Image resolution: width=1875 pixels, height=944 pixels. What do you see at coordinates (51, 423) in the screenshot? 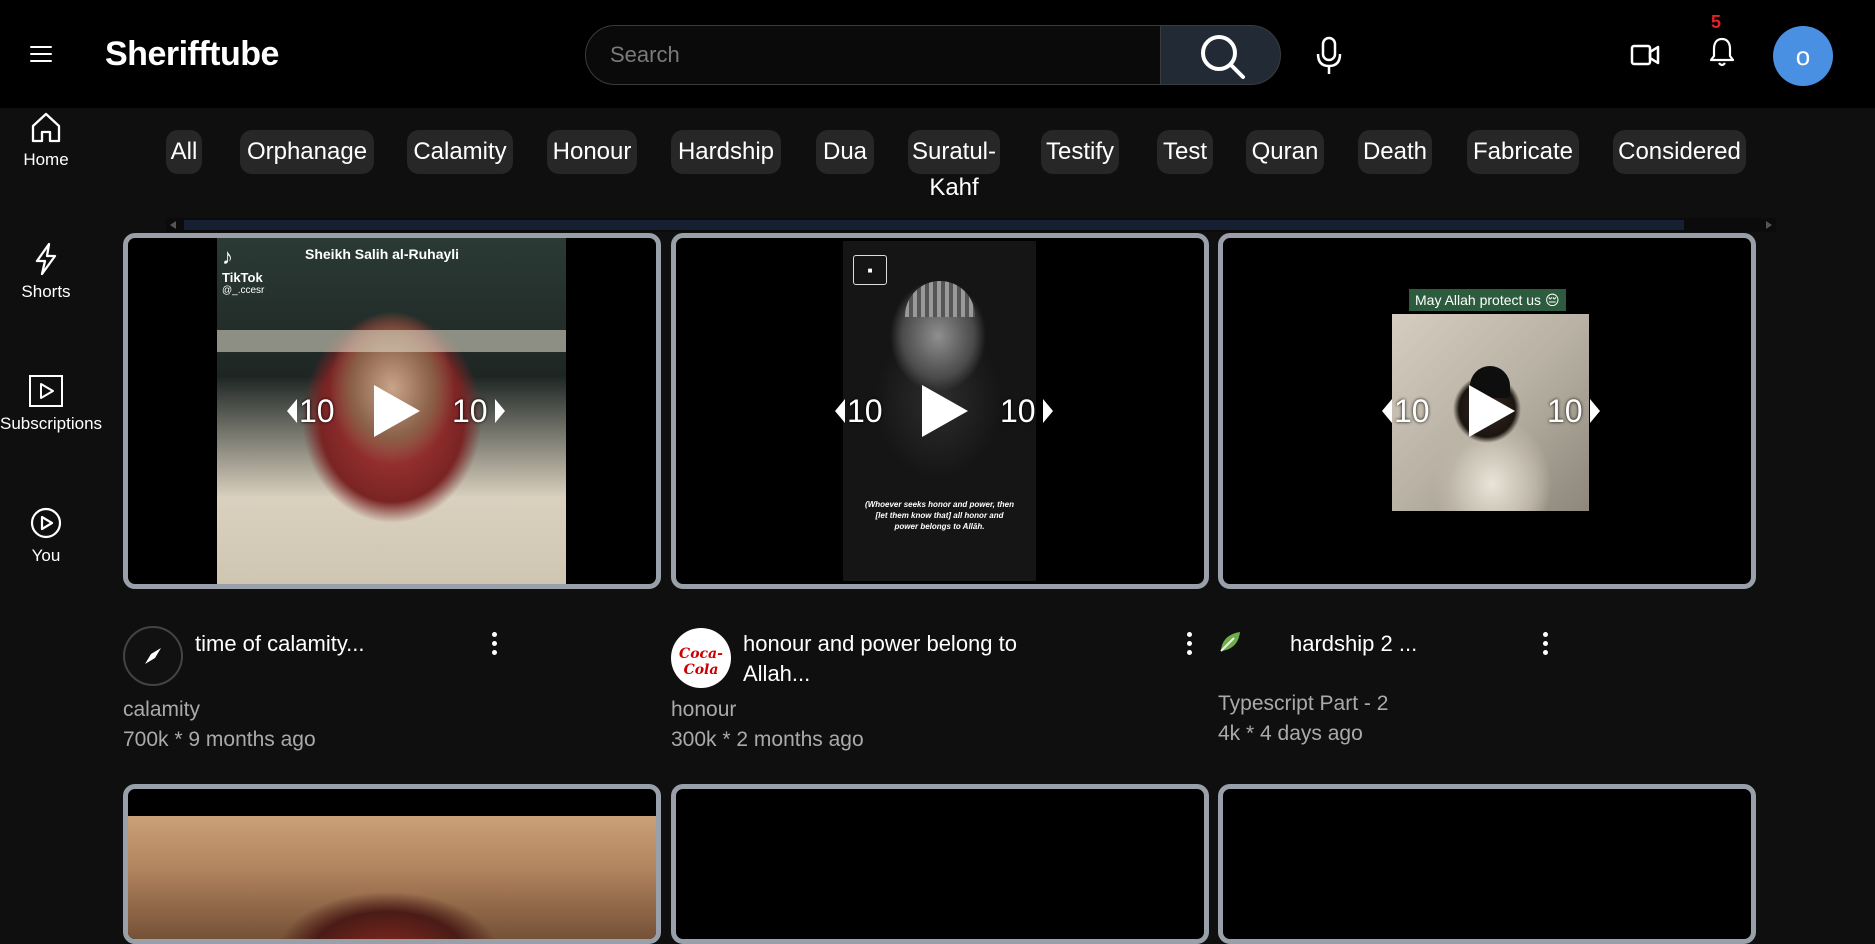
I see `sidebar-item-label: Subscriptions` at bounding box center [51, 423].